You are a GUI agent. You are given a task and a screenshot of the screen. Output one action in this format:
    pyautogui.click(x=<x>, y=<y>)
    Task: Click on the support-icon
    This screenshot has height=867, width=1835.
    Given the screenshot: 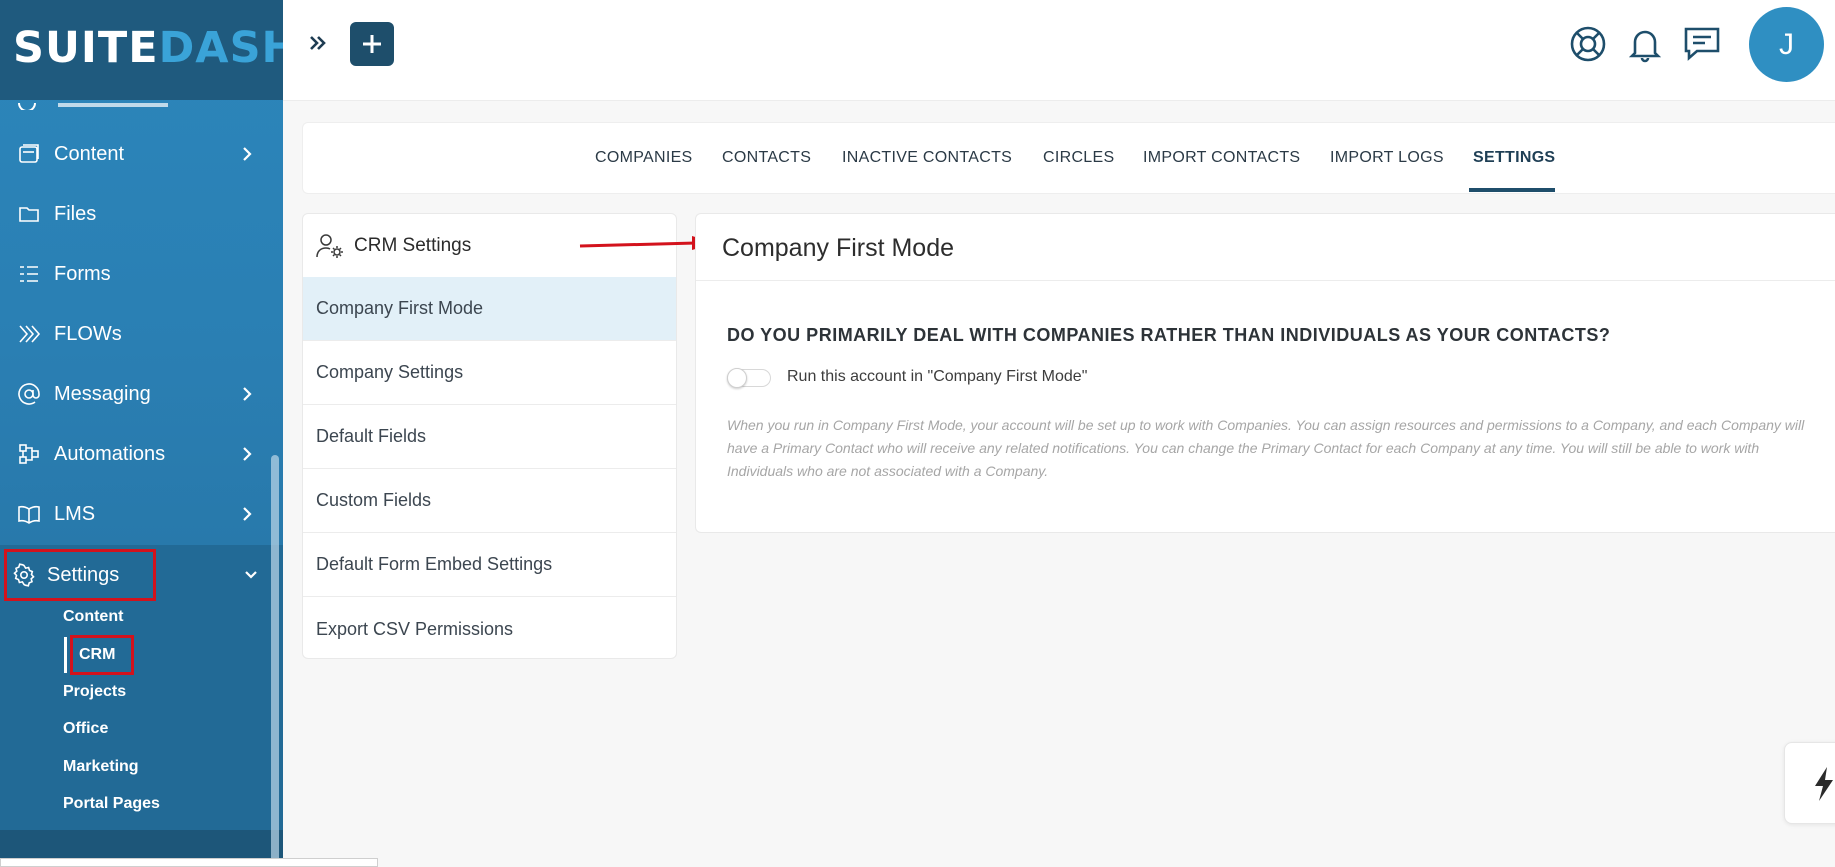 What is the action you would take?
    pyautogui.click(x=1588, y=44)
    